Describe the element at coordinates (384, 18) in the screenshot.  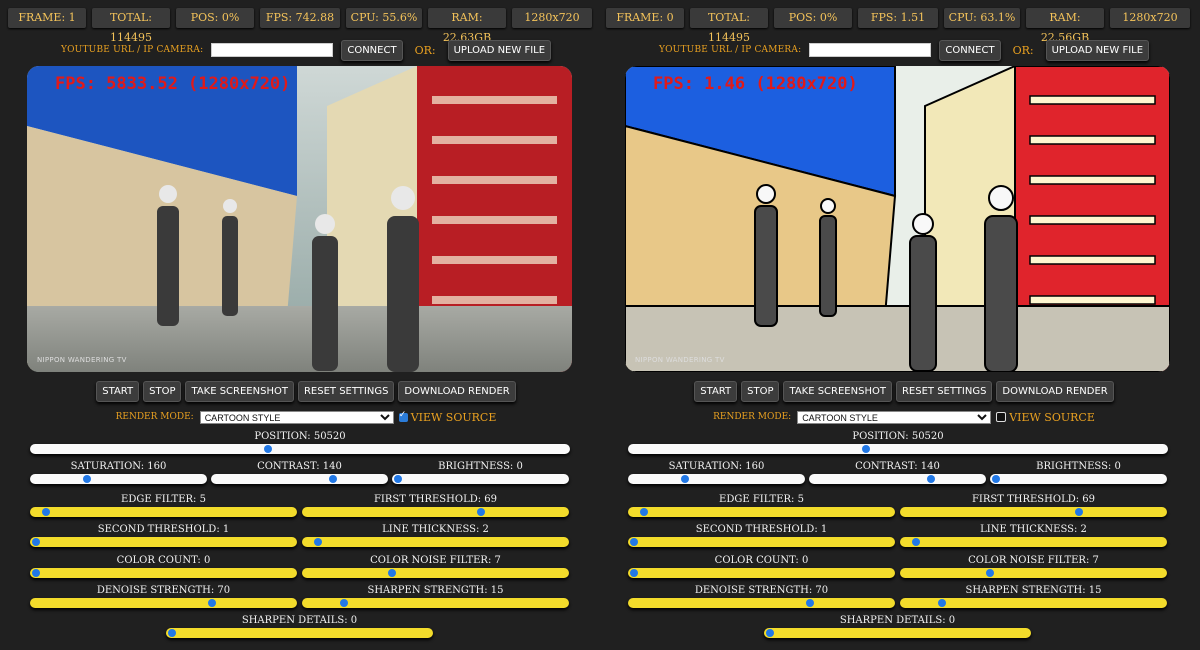
I see `stat-cpu: CPU: 55.6%` at that location.